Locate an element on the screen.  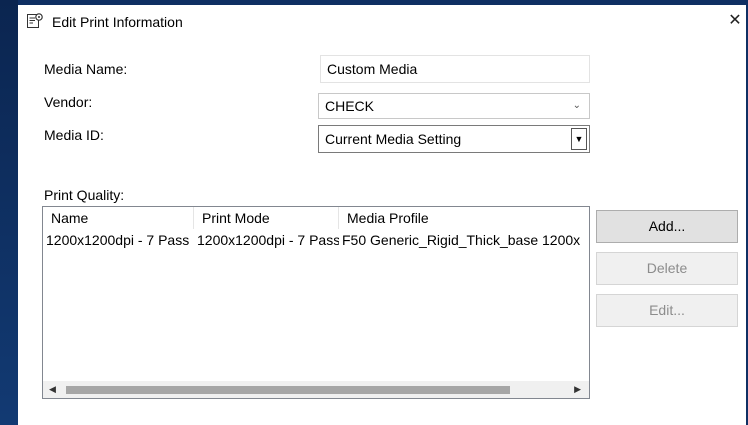
list-header: Name Print Mode Media Profile is located at coordinates (316, 218).